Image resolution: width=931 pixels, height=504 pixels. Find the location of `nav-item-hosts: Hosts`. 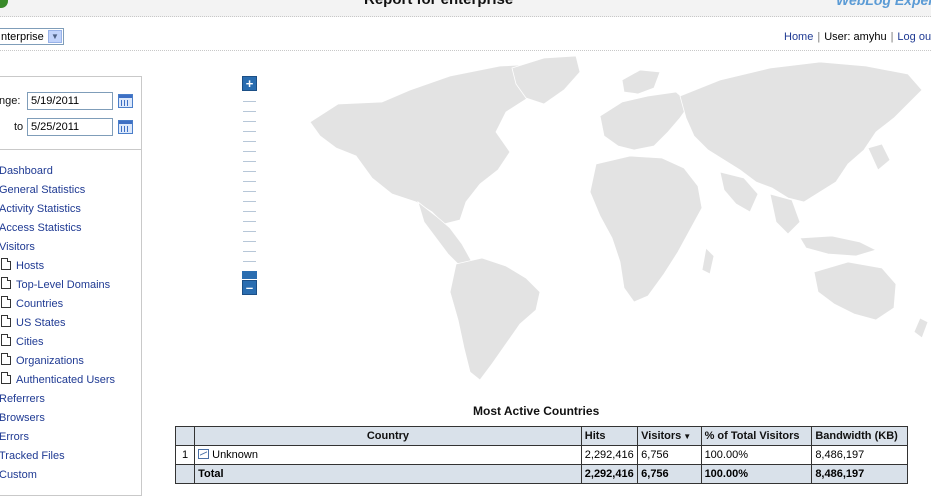

nav-item-hosts: Hosts is located at coordinates (22, 266).